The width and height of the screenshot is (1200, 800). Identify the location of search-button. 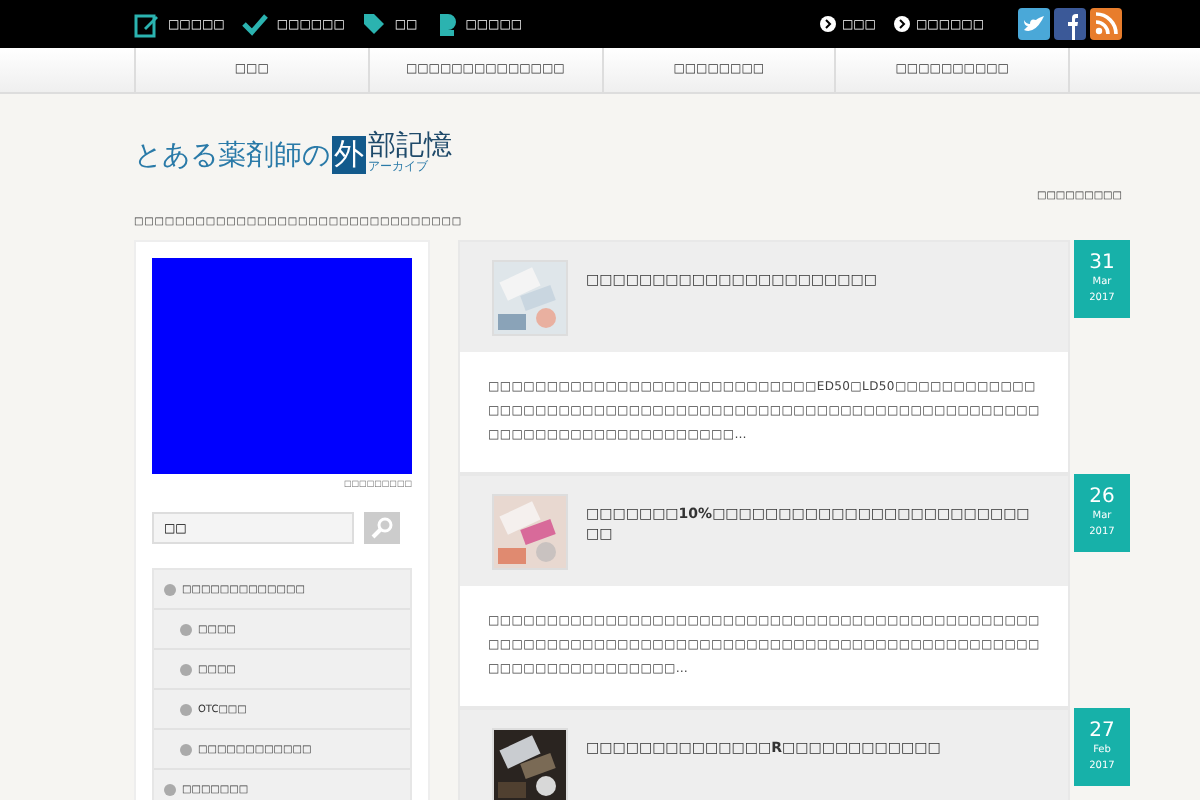
(382, 528).